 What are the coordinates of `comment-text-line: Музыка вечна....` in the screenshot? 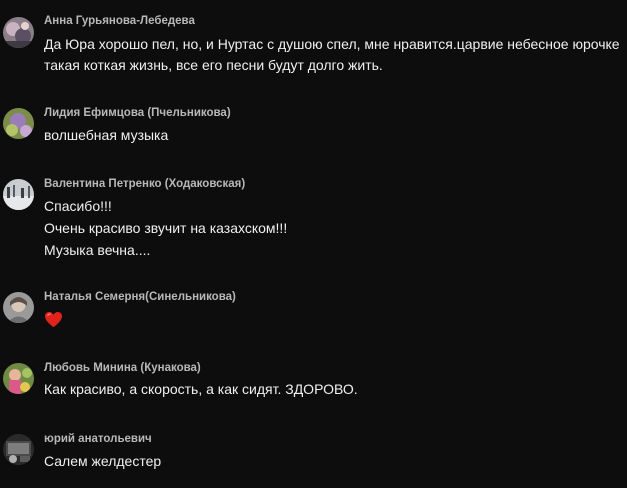 It's located at (97, 250).